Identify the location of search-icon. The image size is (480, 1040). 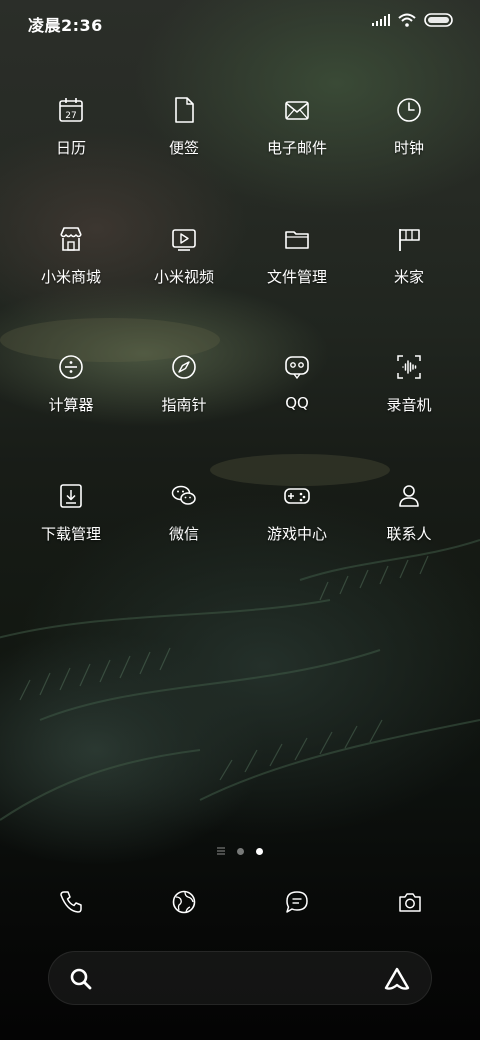
(81, 979).